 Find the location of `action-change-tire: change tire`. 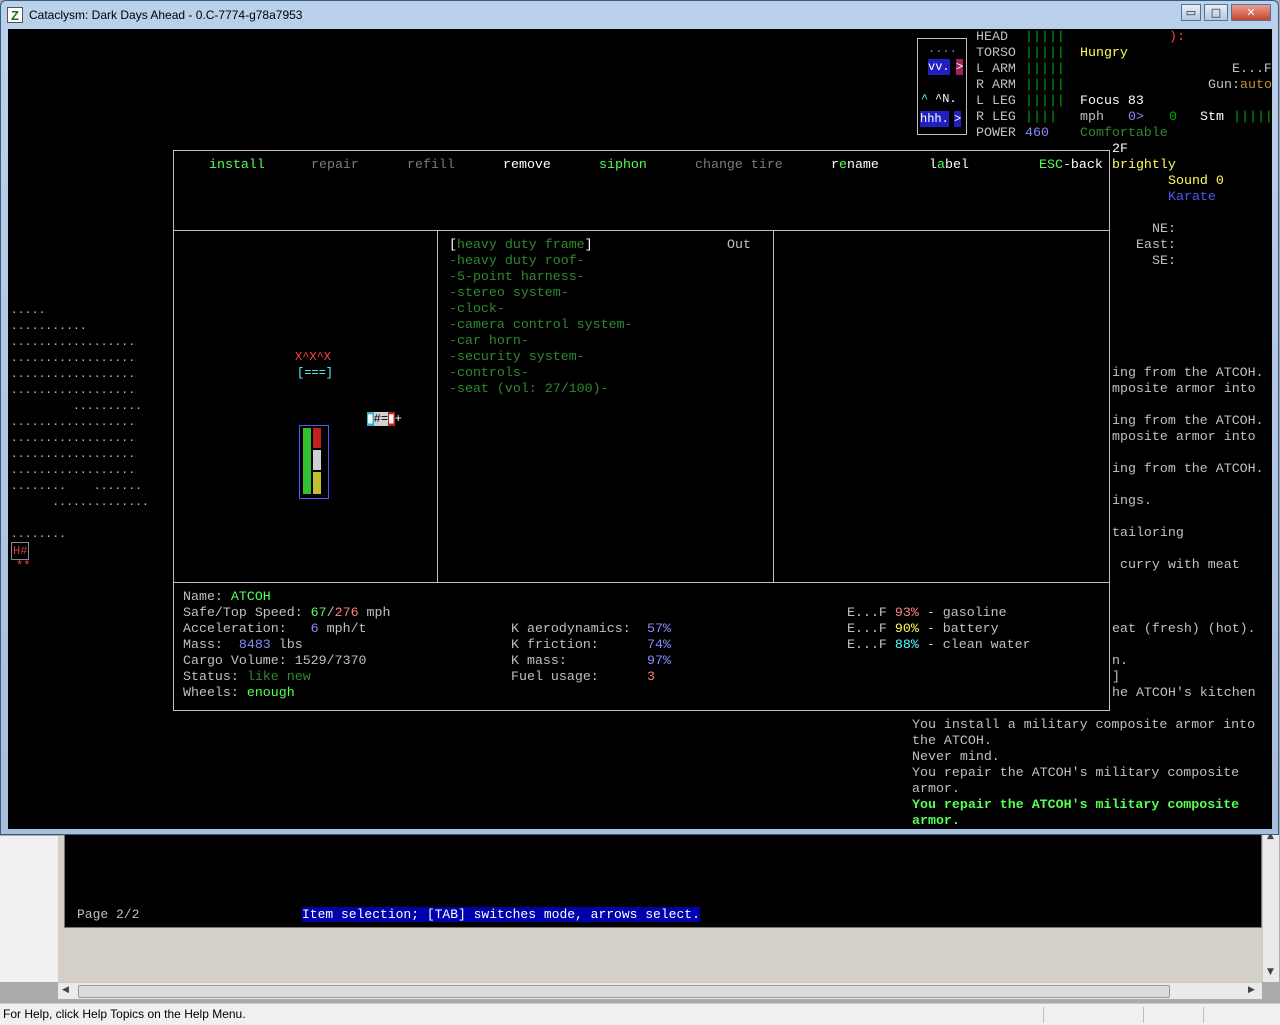

action-change-tire: change tire is located at coordinates (739, 165).